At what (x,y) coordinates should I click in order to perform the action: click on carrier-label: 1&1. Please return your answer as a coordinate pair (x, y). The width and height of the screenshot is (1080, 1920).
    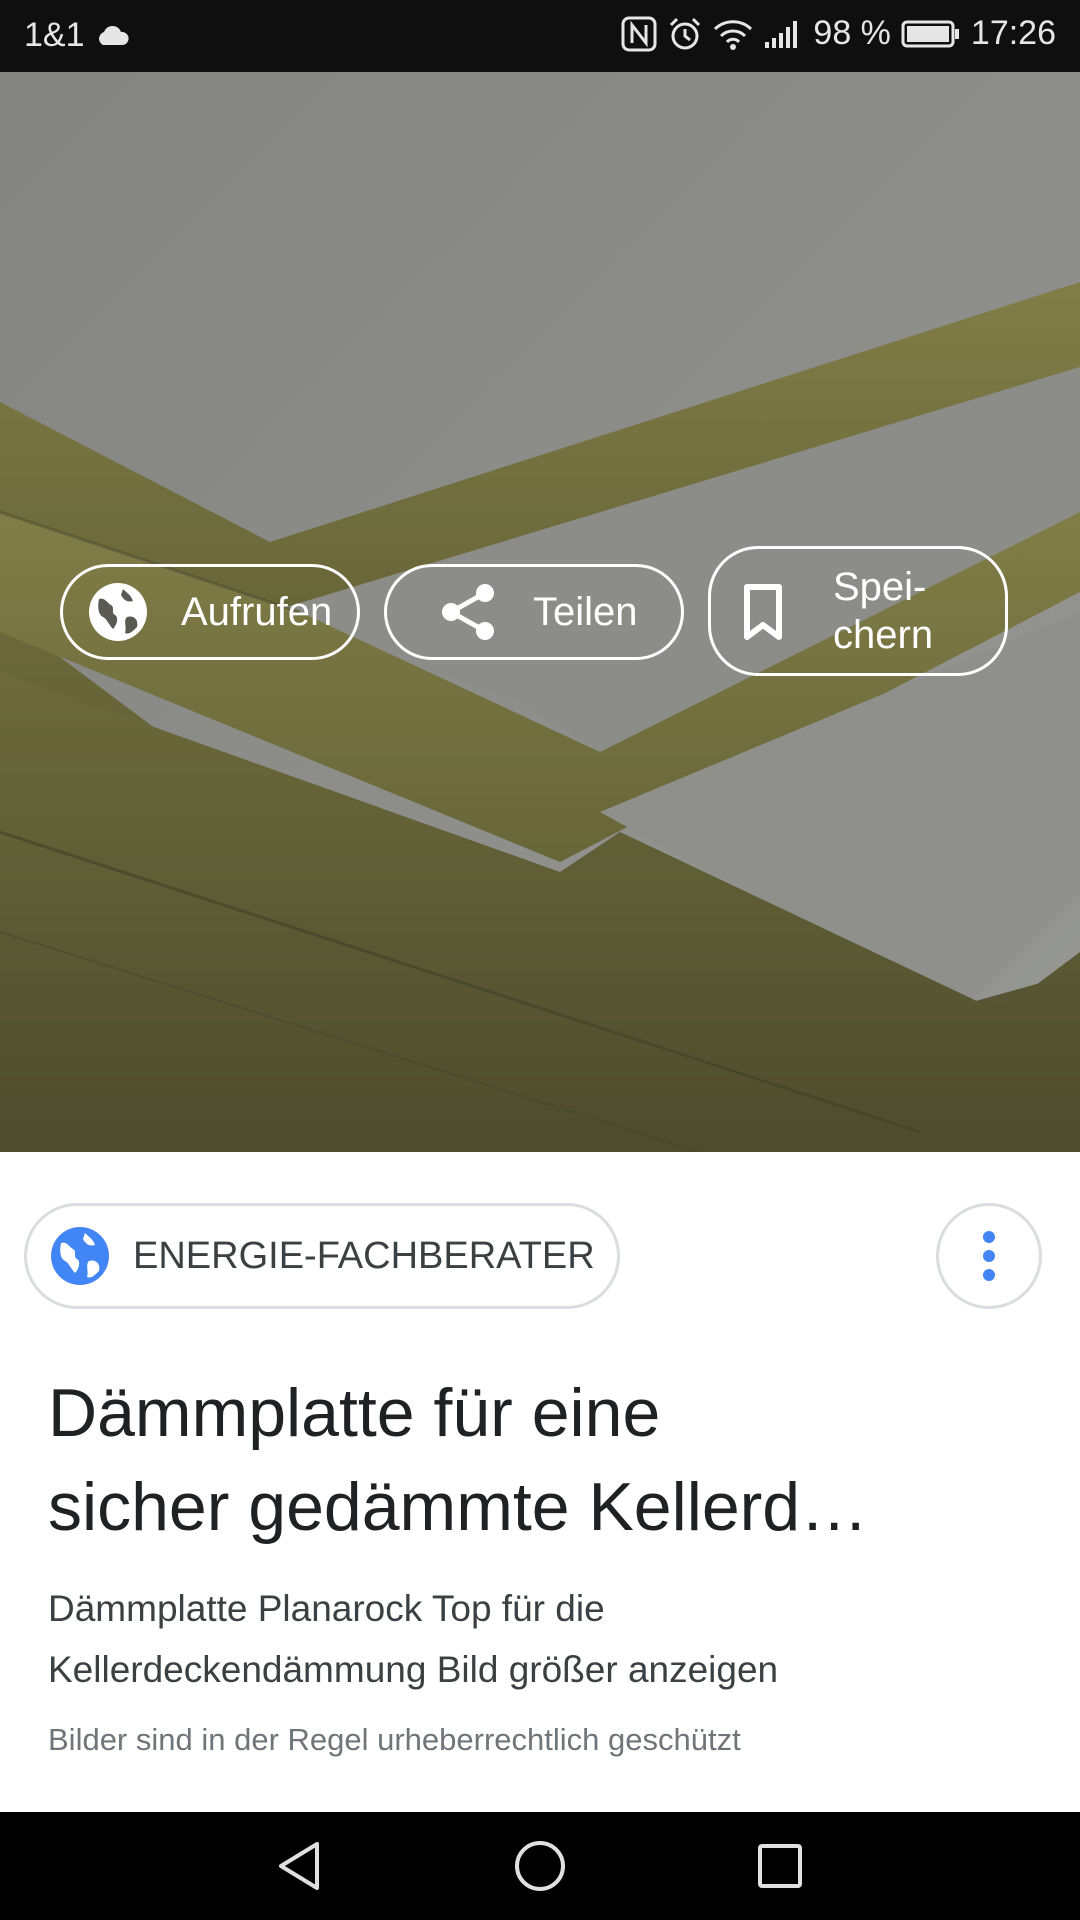
    Looking at the image, I should click on (54, 35).